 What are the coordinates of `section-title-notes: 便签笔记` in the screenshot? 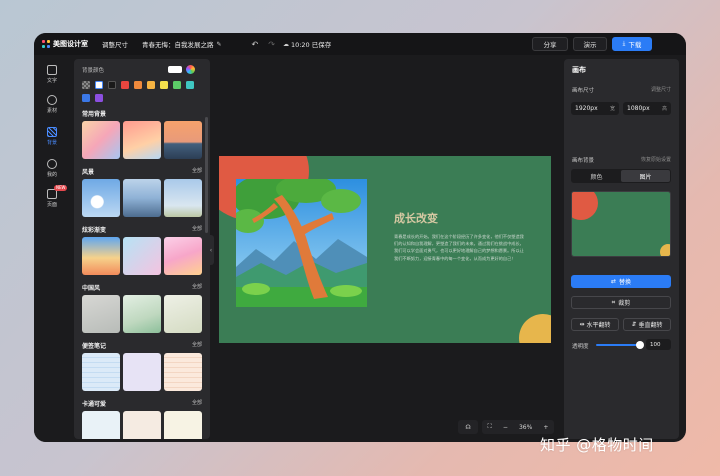 It's located at (94, 346).